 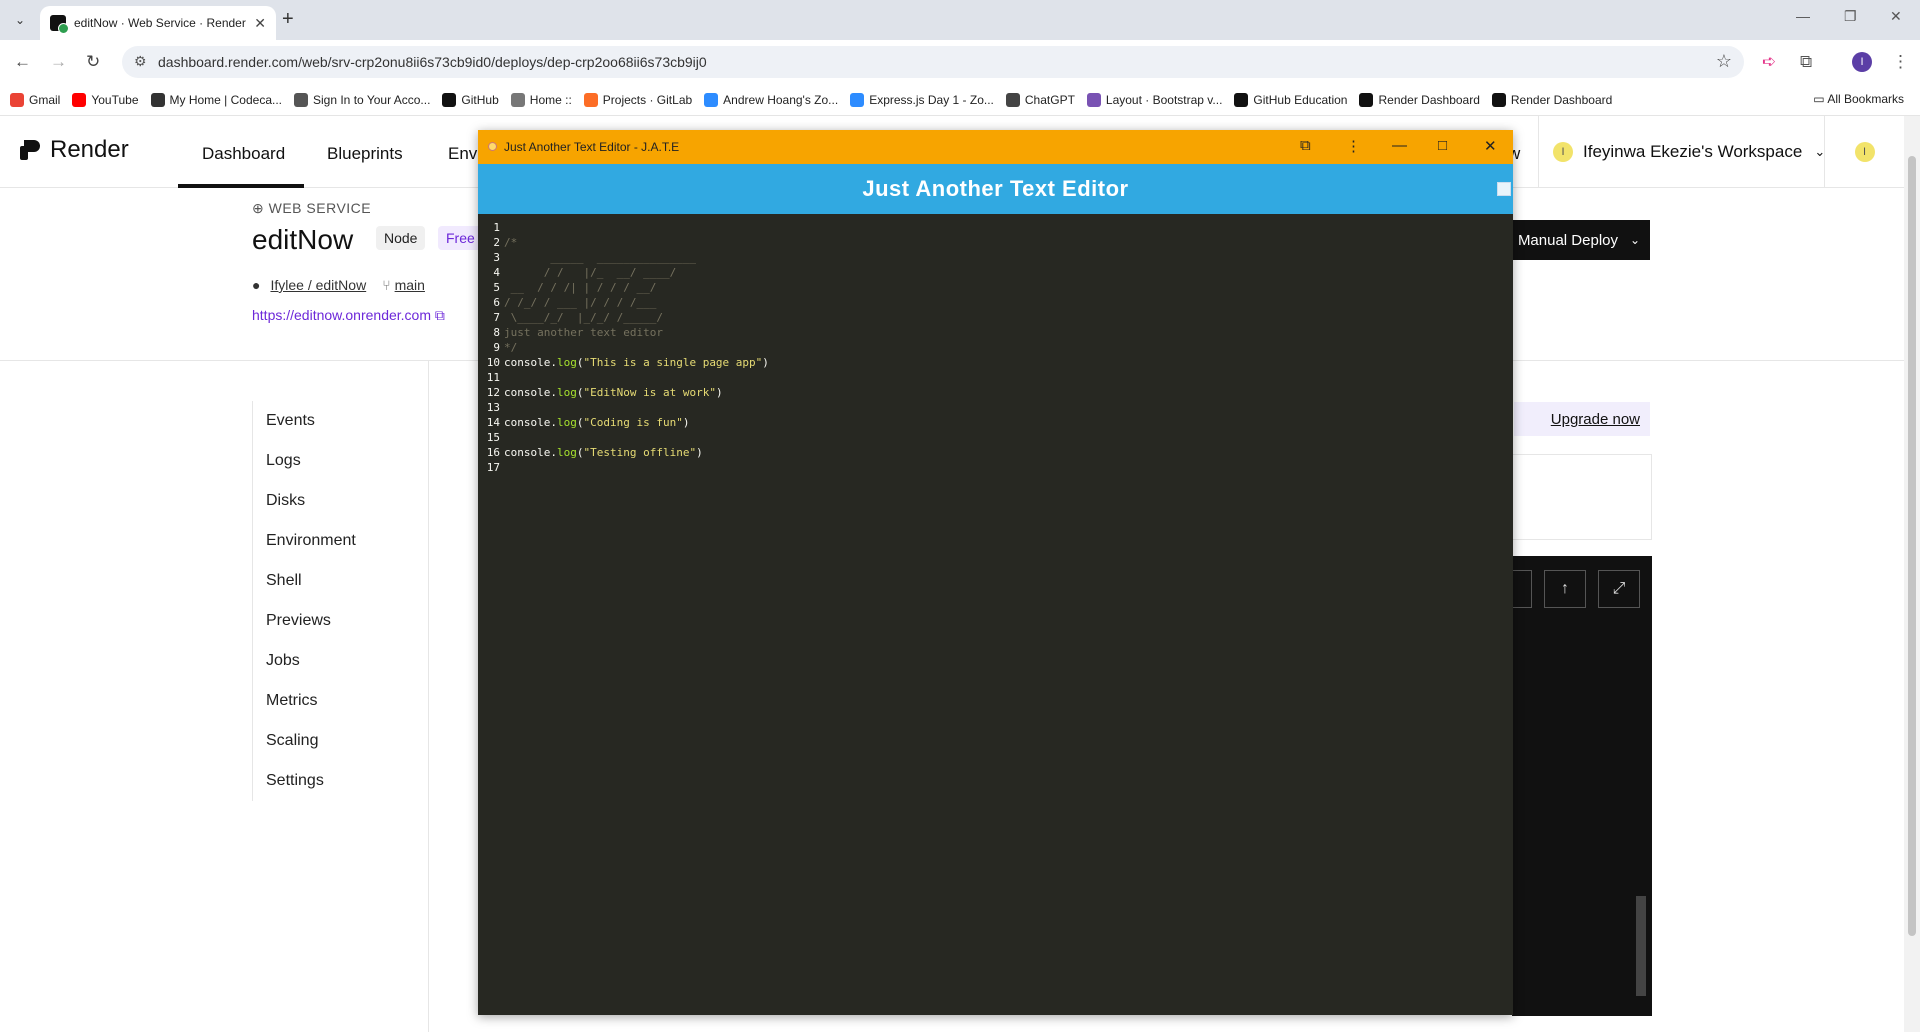 I want to click on browser-tab: editNow · Web Service · Render ✕, so click(x=158, y=23).